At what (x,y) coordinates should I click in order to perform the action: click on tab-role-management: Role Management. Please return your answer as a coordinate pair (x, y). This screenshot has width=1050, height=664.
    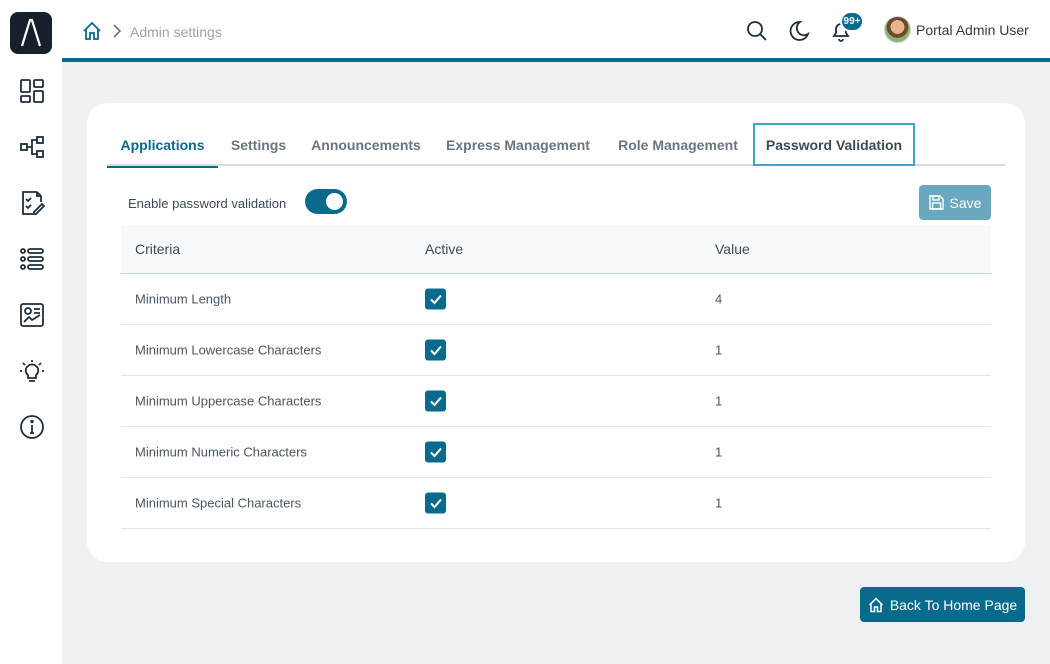
    Looking at the image, I should click on (678, 144).